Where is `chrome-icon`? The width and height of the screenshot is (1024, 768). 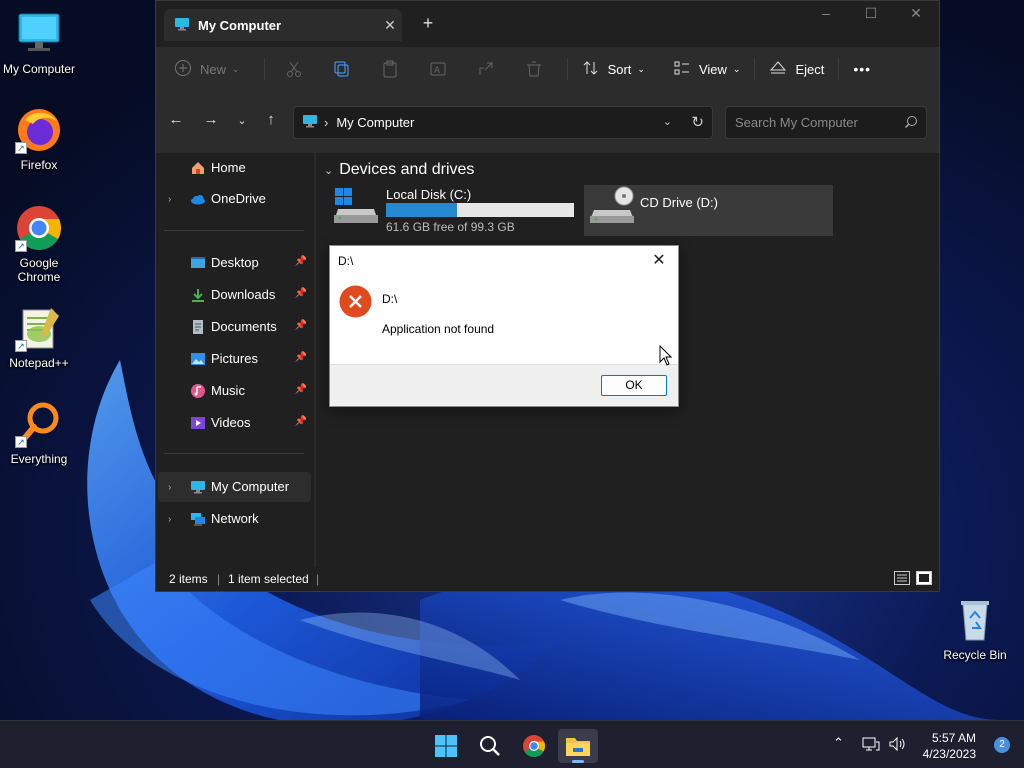 chrome-icon is located at coordinates (534, 746).